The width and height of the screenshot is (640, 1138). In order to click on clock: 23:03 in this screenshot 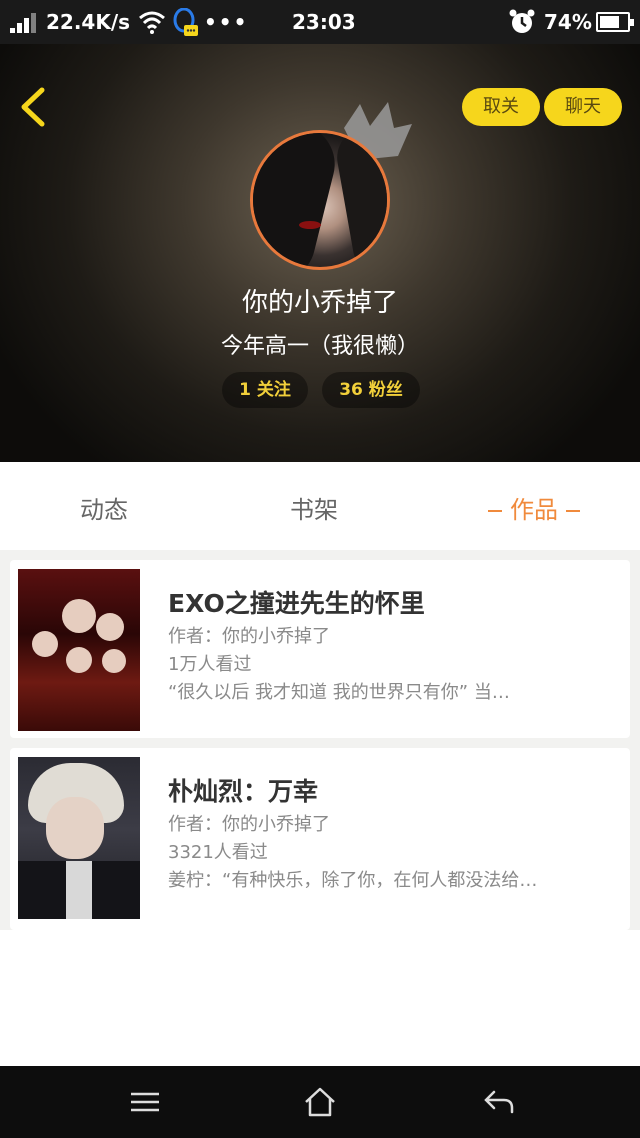, I will do `click(324, 22)`.